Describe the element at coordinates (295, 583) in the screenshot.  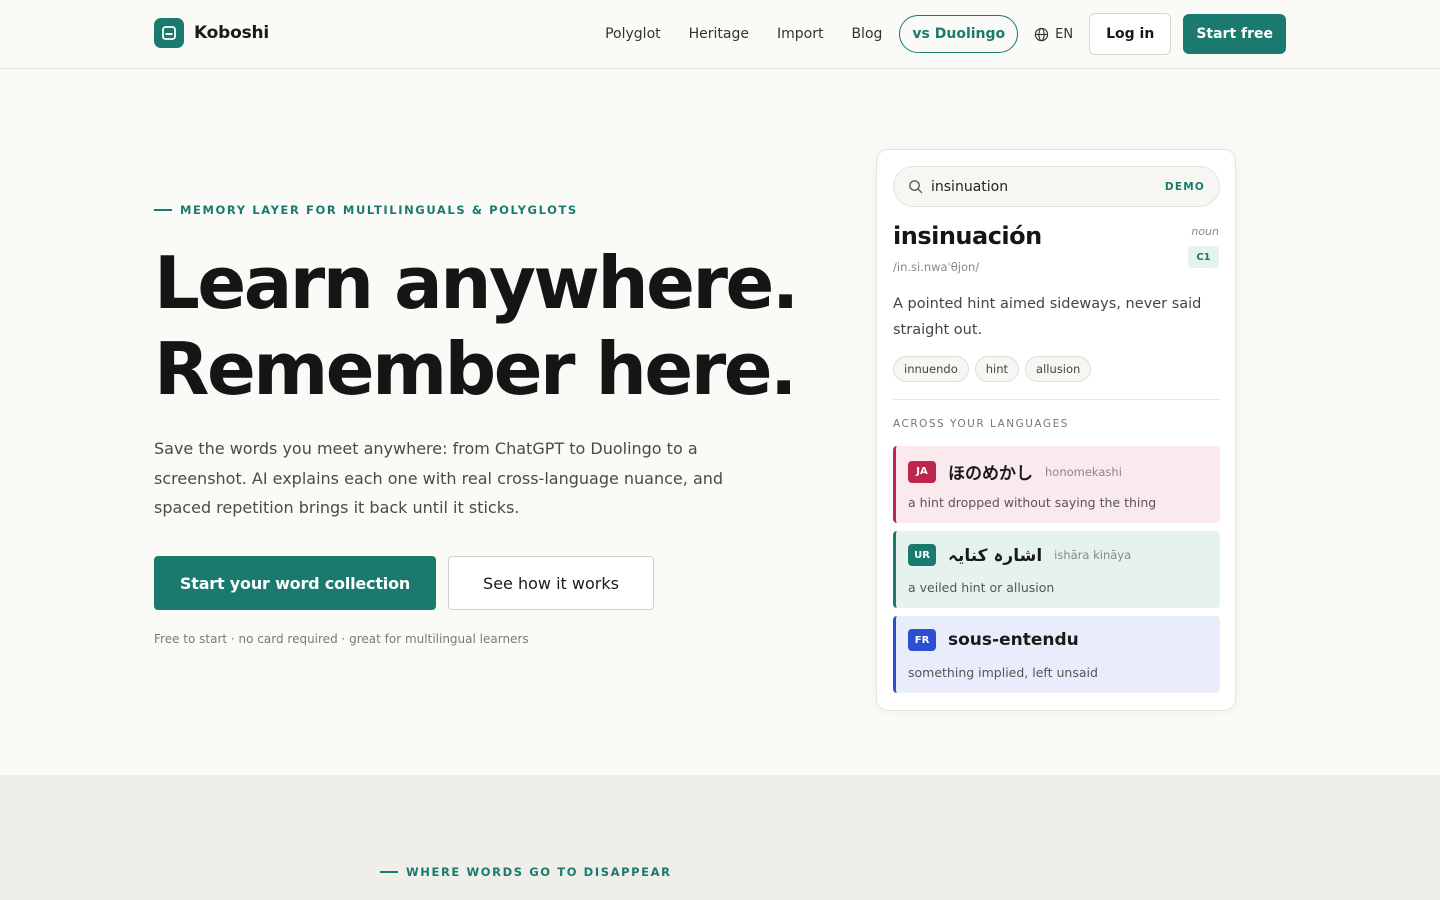
I see `start-collection-button: Start your word collection` at that location.